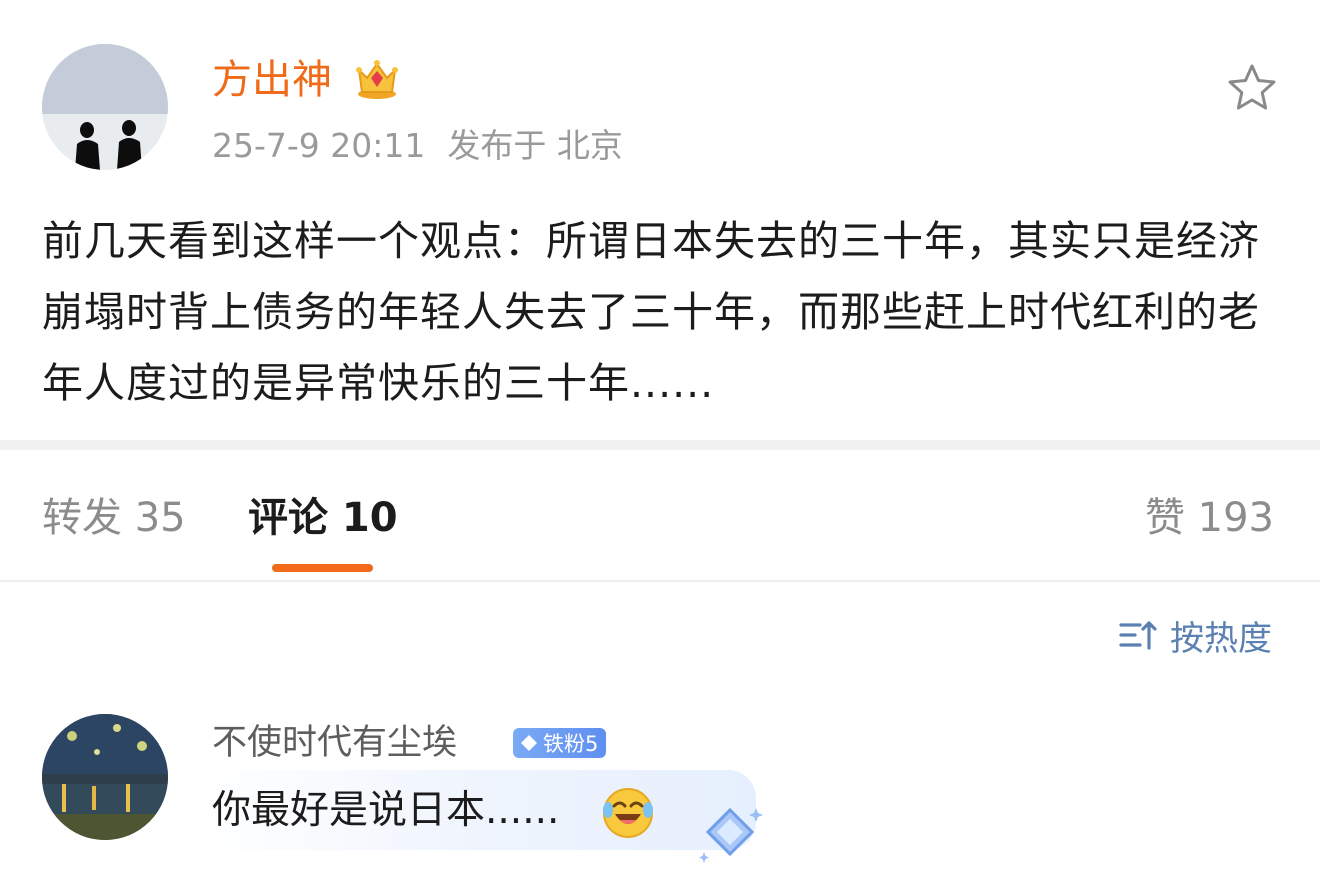 This screenshot has height=881, width=1320. What do you see at coordinates (571, 744) in the screenshot?
I see `fan-badge-label: 铁粉5` at bounding box center [571, 744].